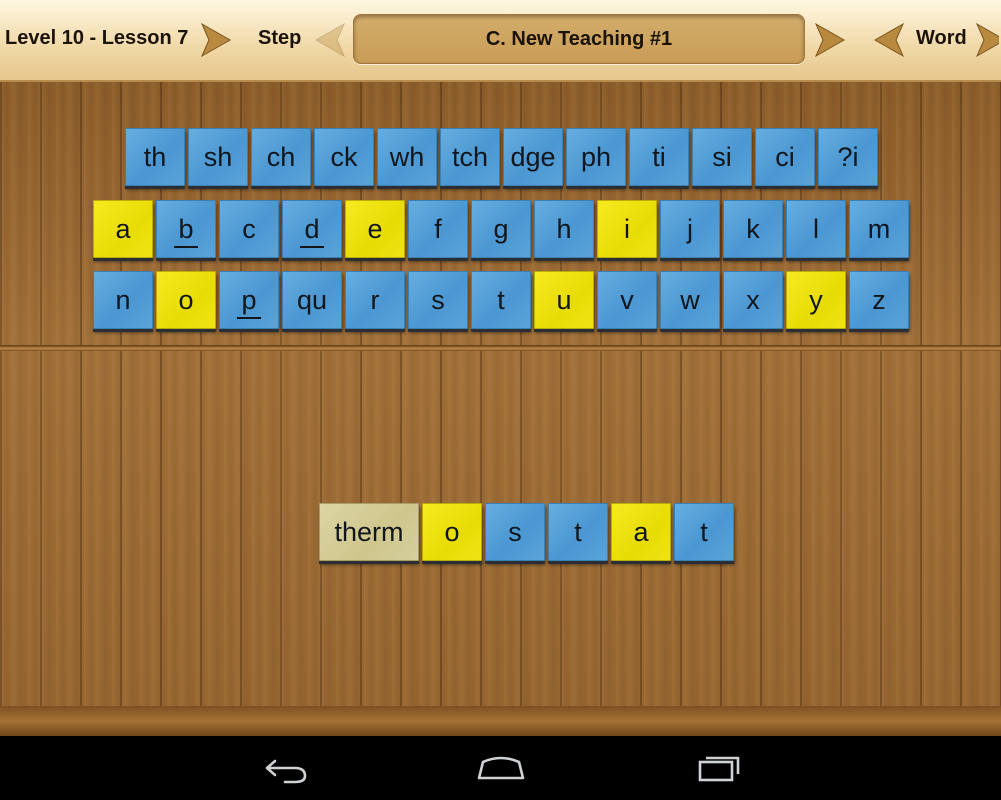  I want to click on step-title: C. New Teaching #1, so click(579, 38).